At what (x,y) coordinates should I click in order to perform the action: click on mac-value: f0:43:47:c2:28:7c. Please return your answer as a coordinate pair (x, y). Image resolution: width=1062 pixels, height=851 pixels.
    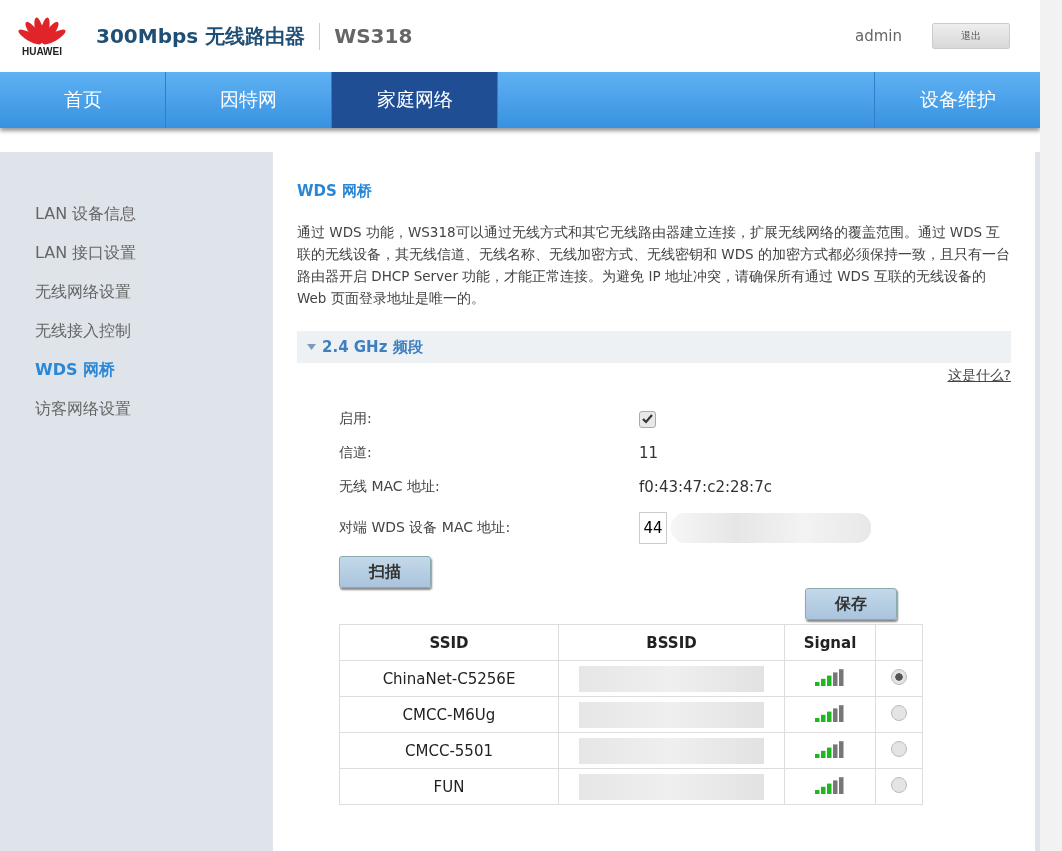
    Looking at the image, I should click on (706, 487).